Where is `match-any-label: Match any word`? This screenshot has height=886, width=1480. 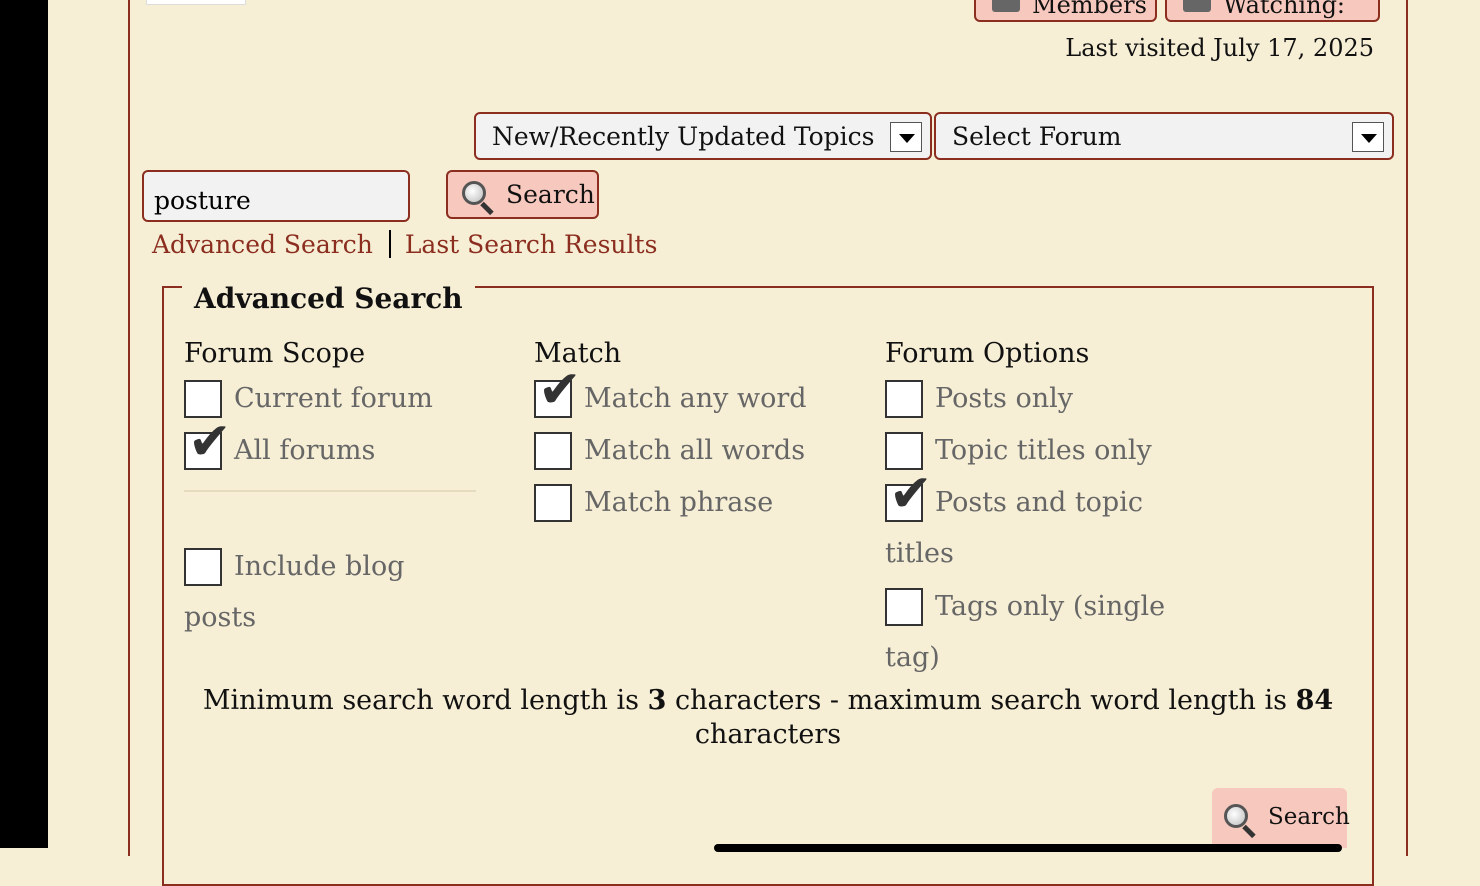
match-any-label: Match any word is located at coordinates (695, 398).